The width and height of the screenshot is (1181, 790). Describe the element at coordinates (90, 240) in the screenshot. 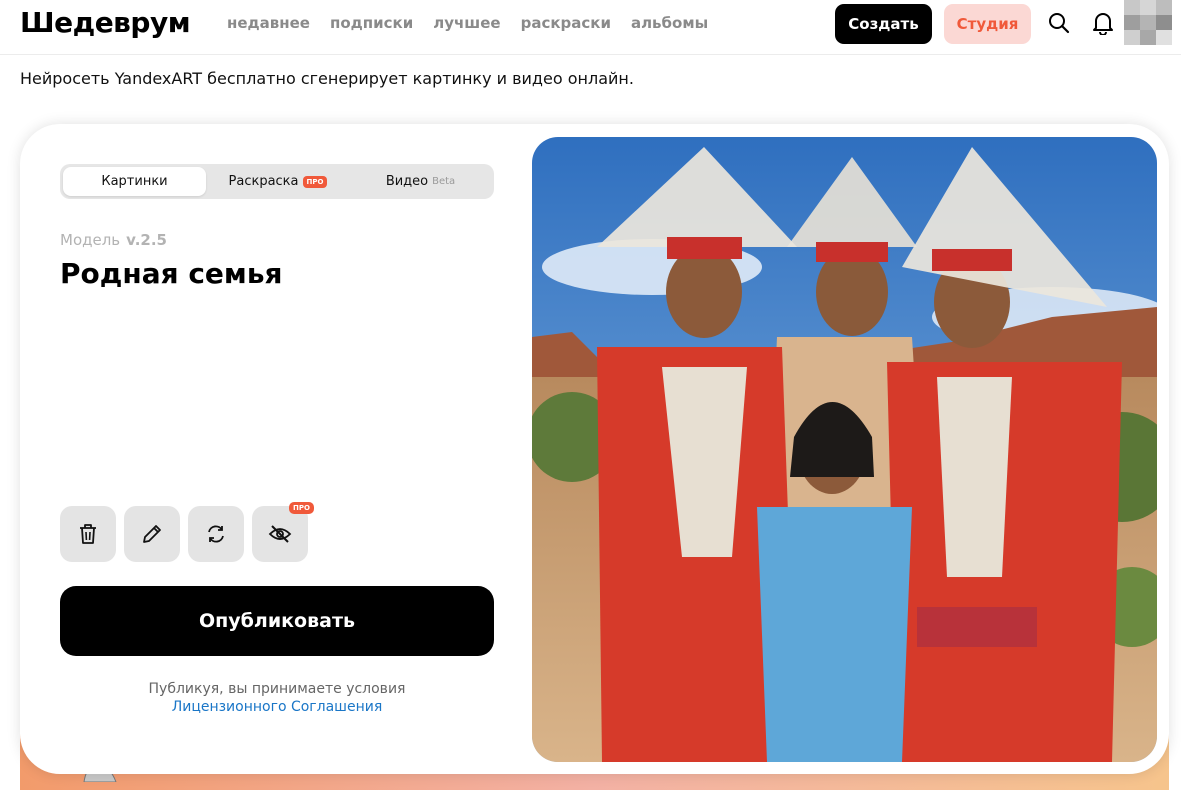

I see `model-label: Модель` at that location.